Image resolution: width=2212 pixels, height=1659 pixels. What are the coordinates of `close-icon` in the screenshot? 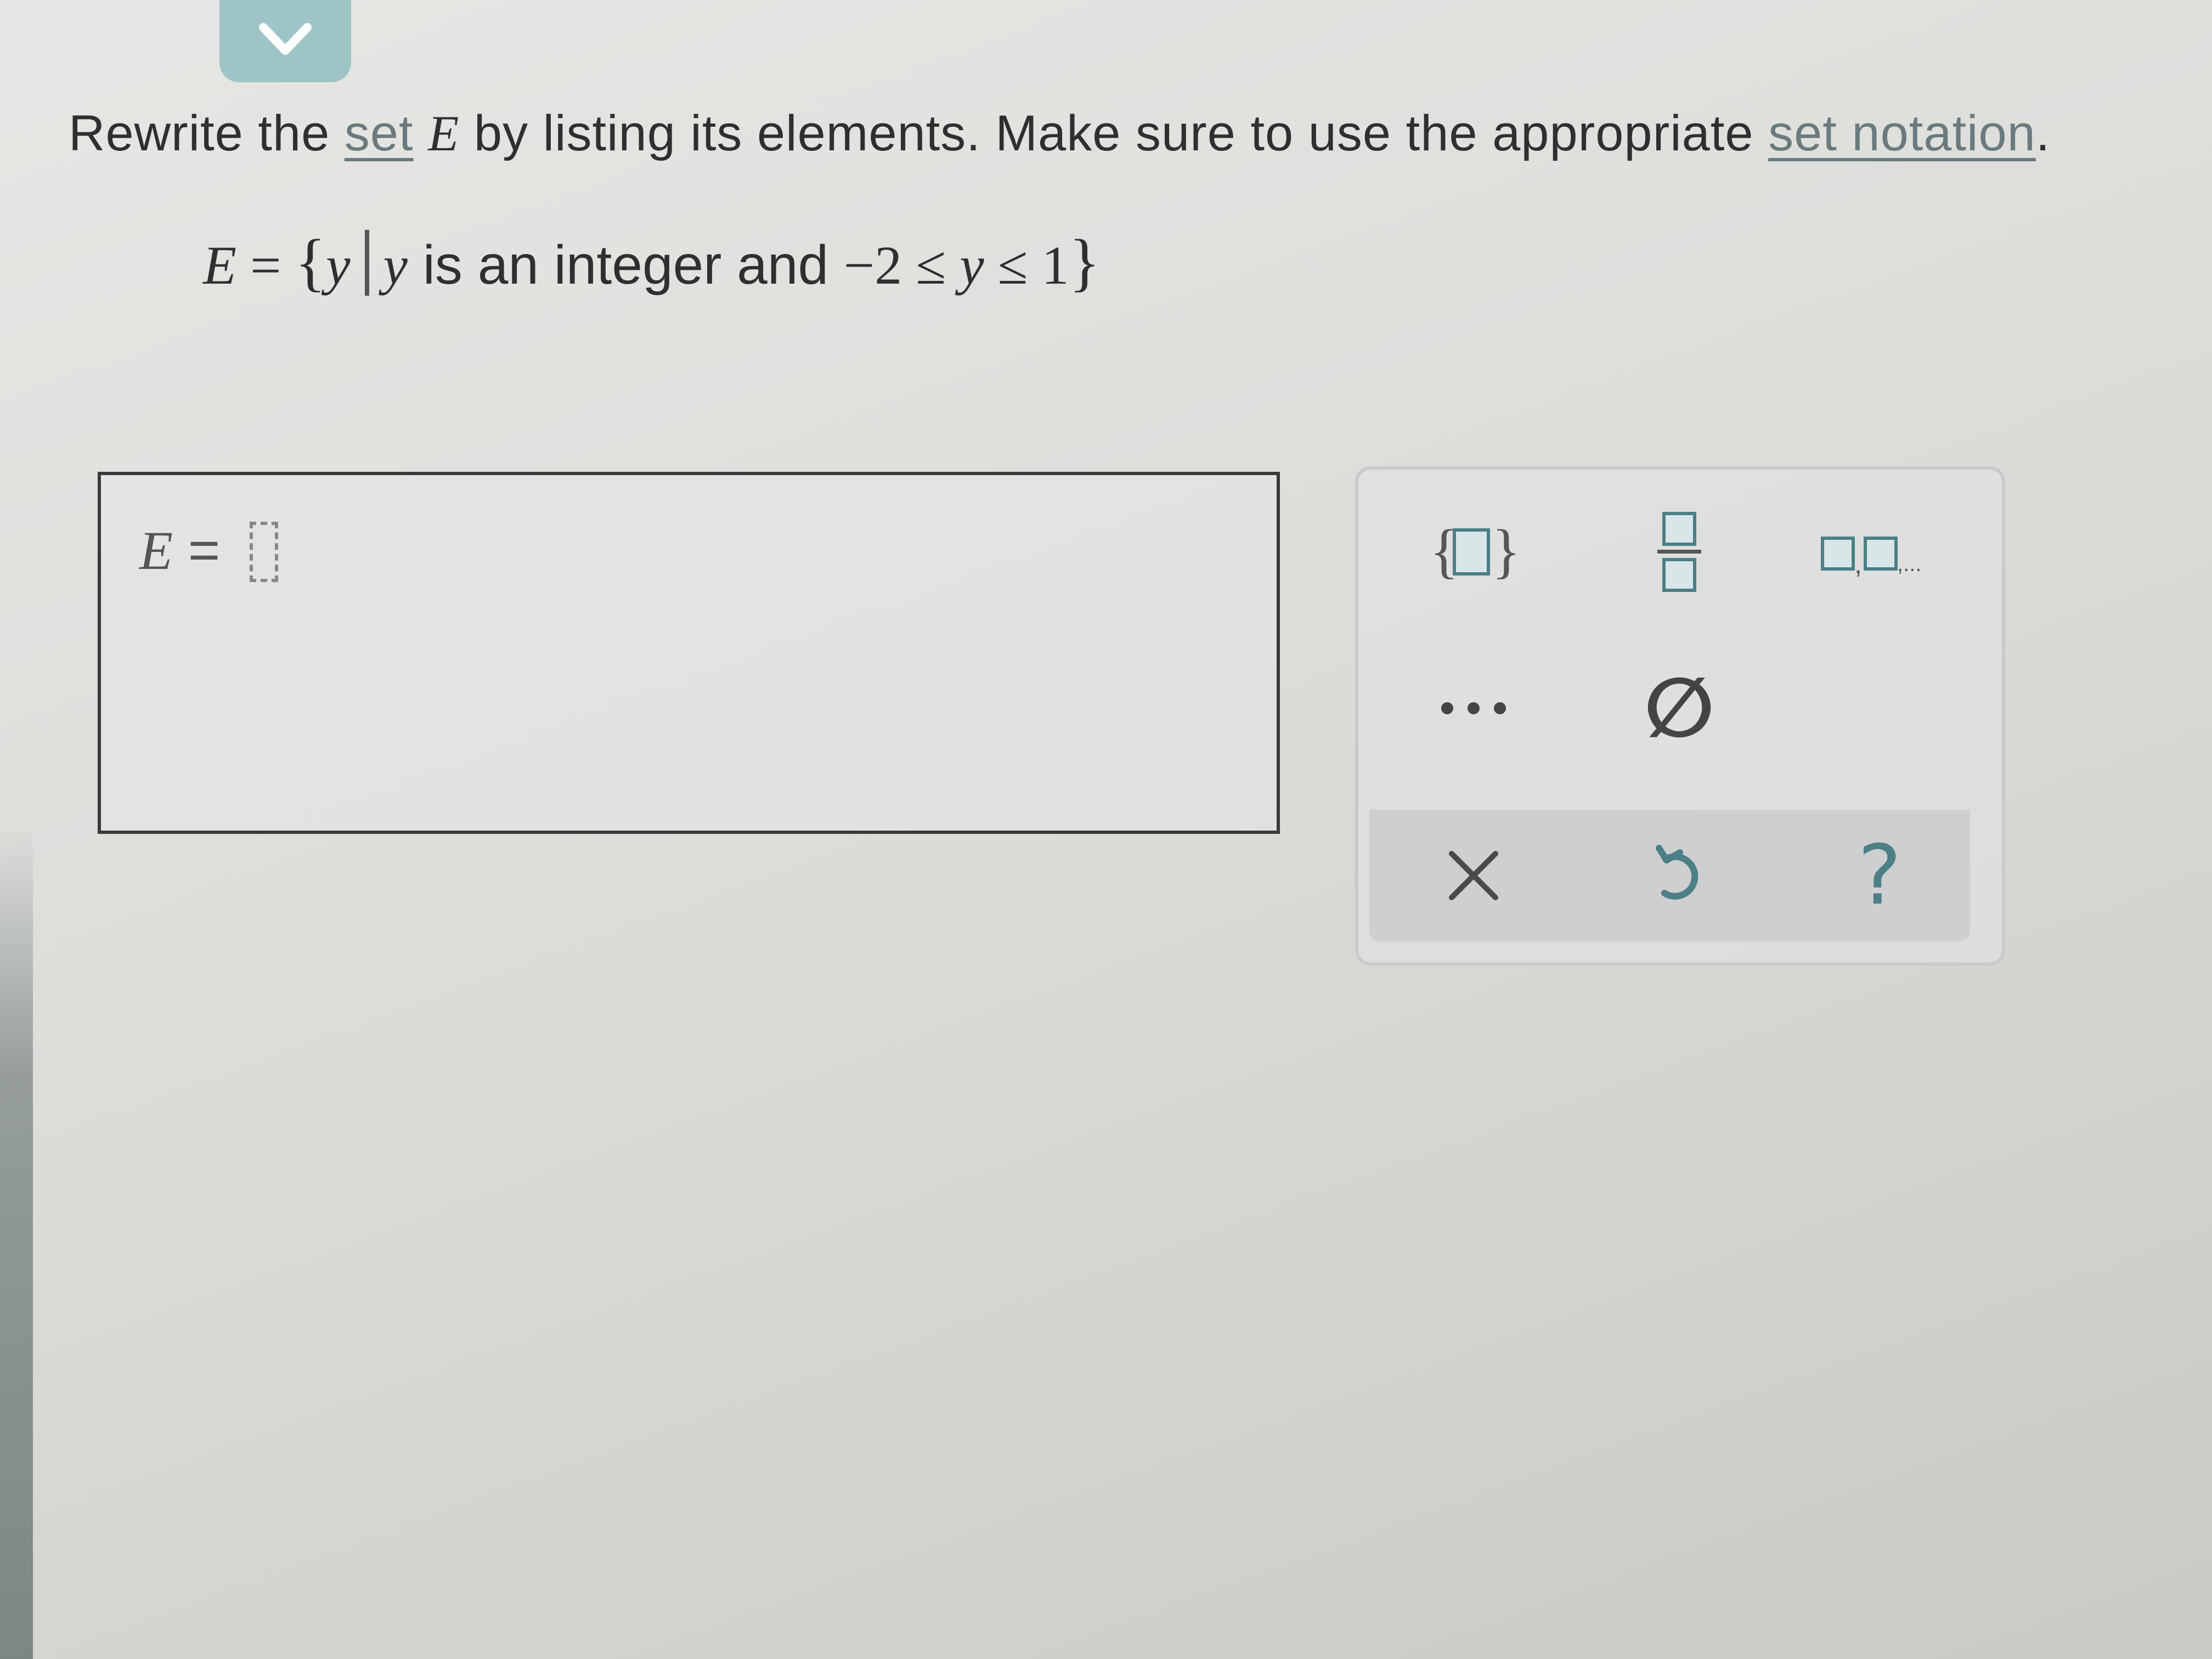 It's located at (1473, 876).